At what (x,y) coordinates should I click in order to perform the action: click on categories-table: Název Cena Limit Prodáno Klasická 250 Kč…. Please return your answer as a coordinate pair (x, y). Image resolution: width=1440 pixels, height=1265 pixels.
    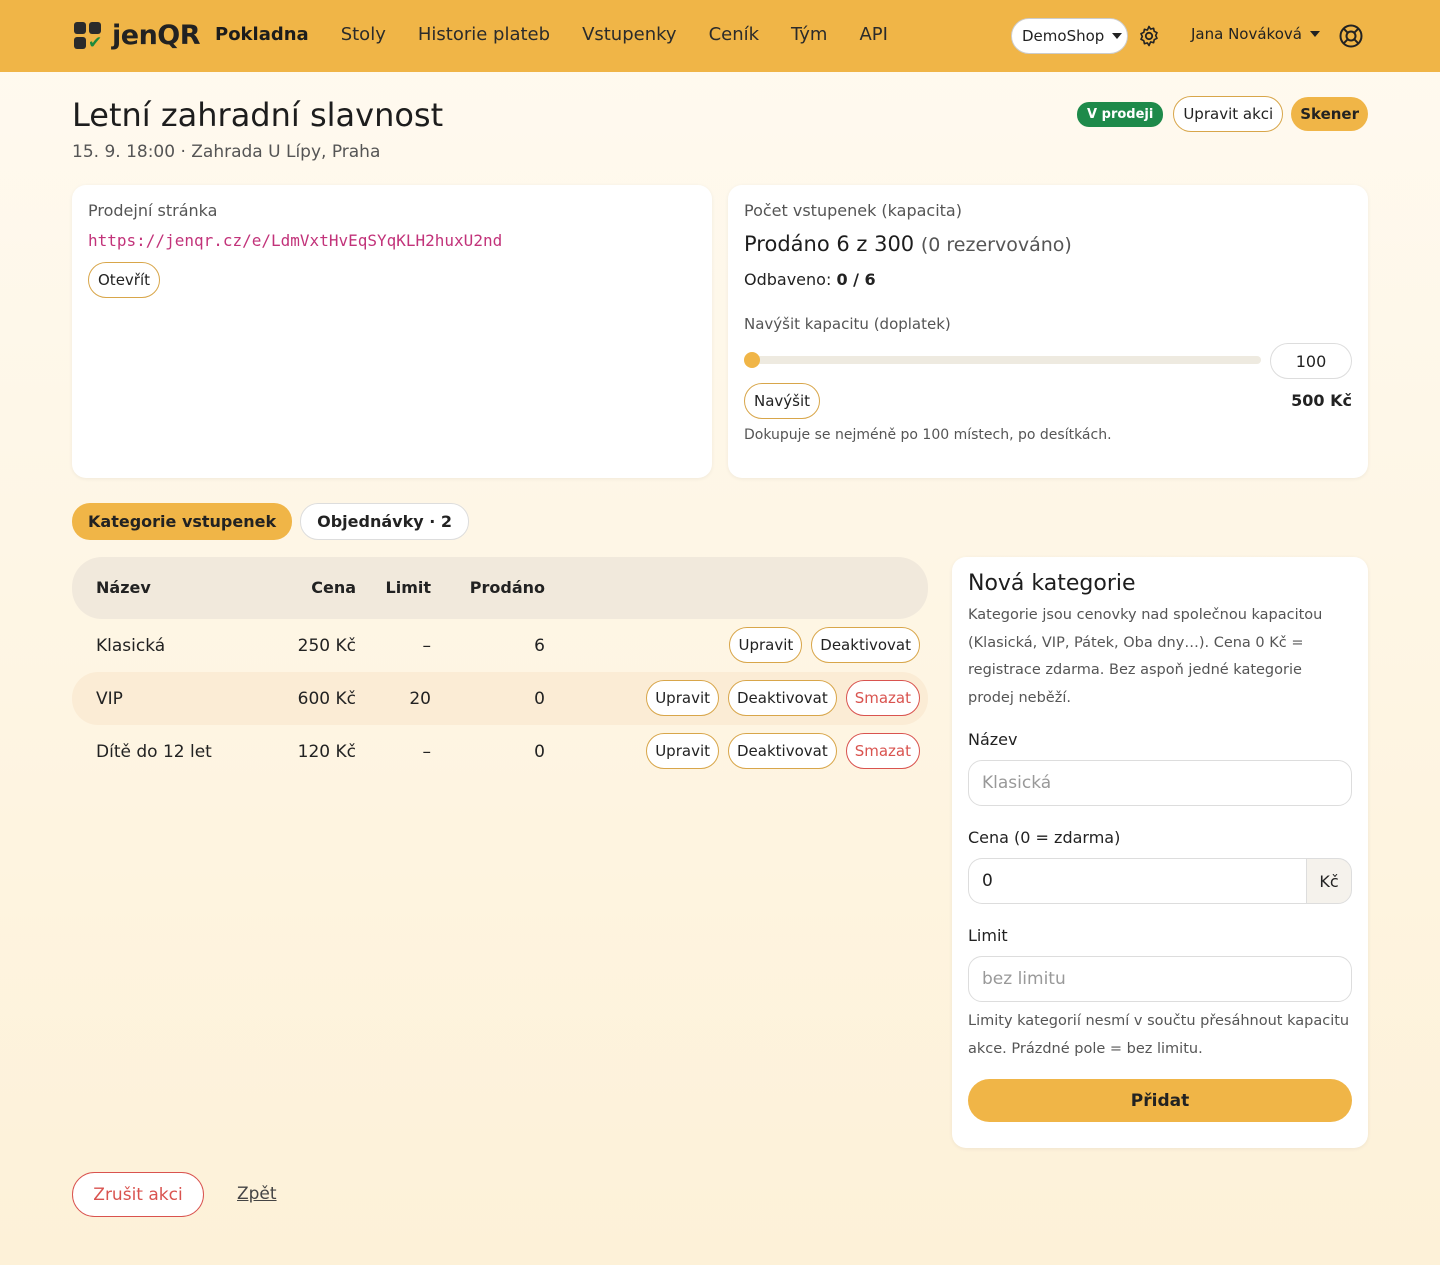
    Looking at the image, I should click on (500, 667).